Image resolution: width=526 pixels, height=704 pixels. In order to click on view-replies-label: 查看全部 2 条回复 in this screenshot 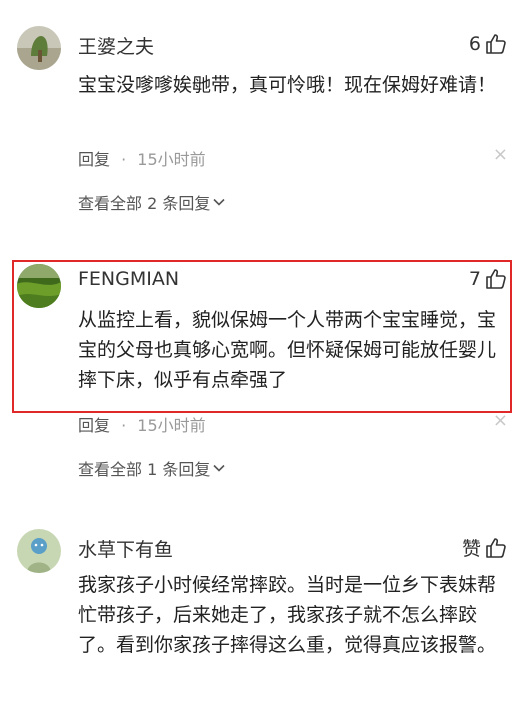, I will do `click(144, 203)`.